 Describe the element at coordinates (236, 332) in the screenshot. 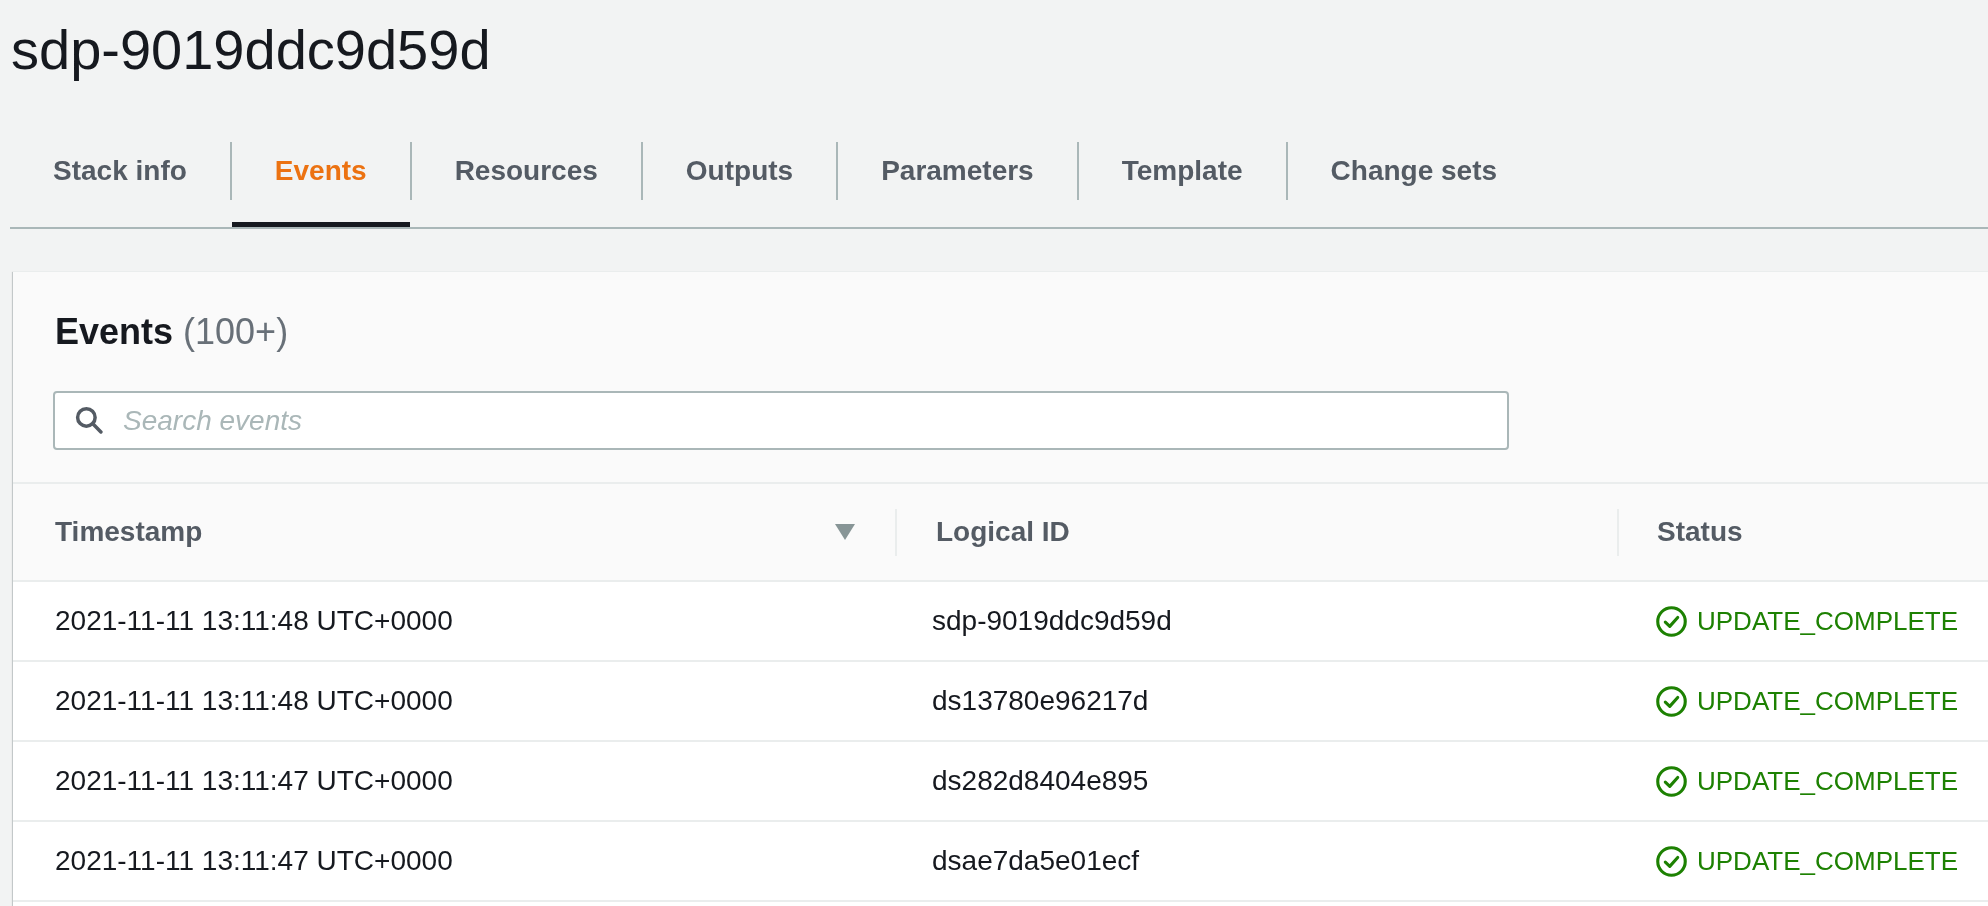

I see `event-count: (100+)` at that location.